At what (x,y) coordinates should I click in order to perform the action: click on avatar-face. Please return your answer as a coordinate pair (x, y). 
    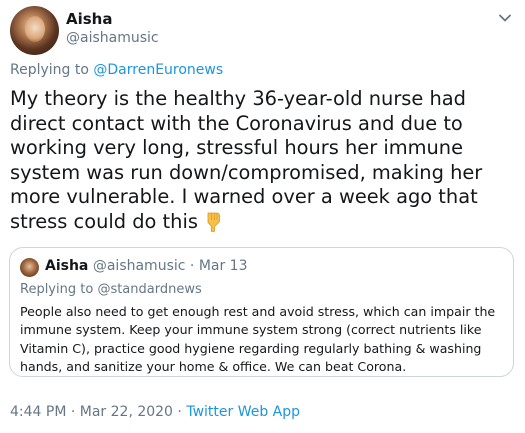
    Looking at the image, I should click on (35, 29).